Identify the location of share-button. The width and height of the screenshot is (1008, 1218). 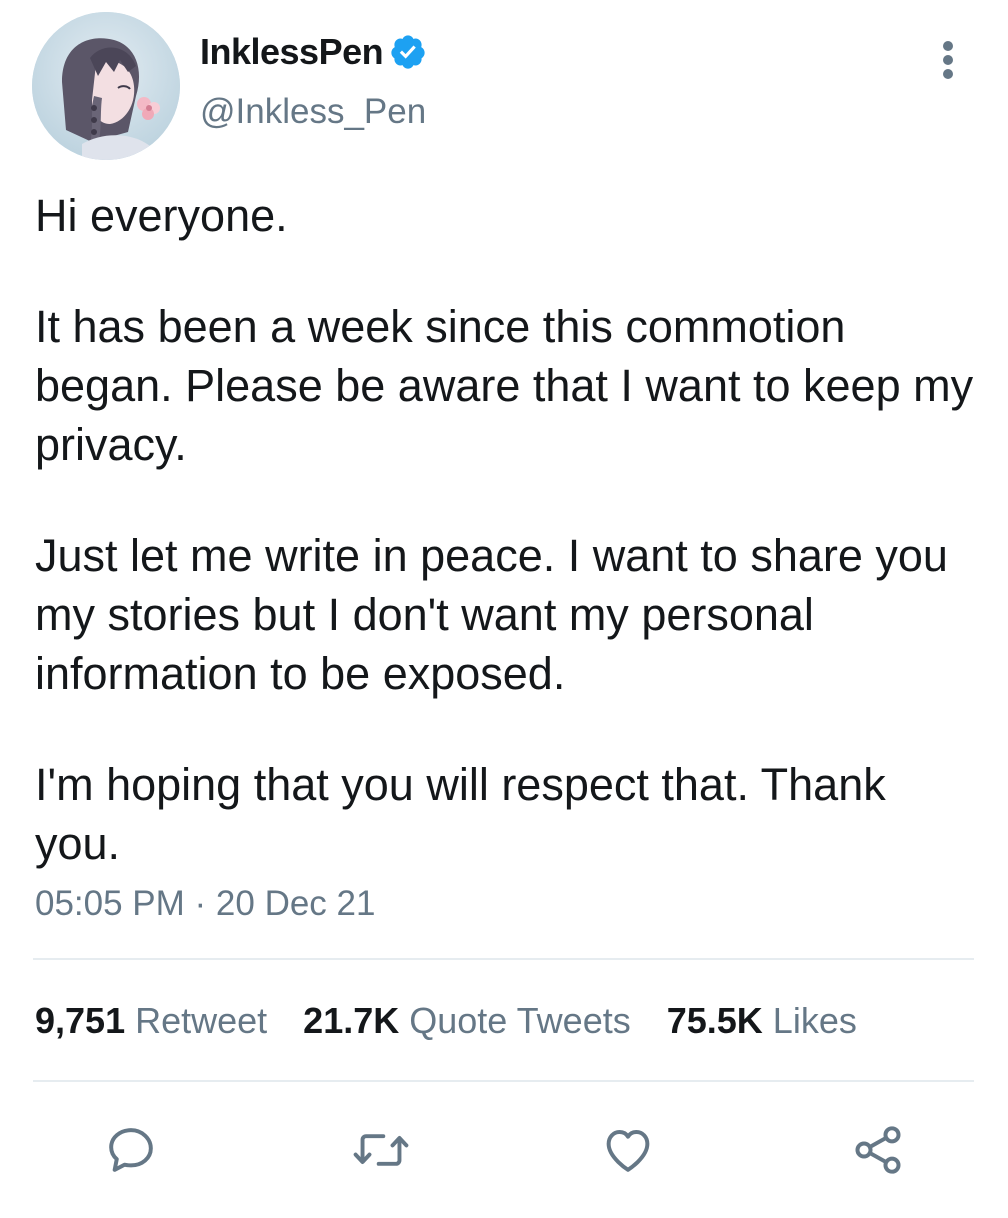
(878, 1150).